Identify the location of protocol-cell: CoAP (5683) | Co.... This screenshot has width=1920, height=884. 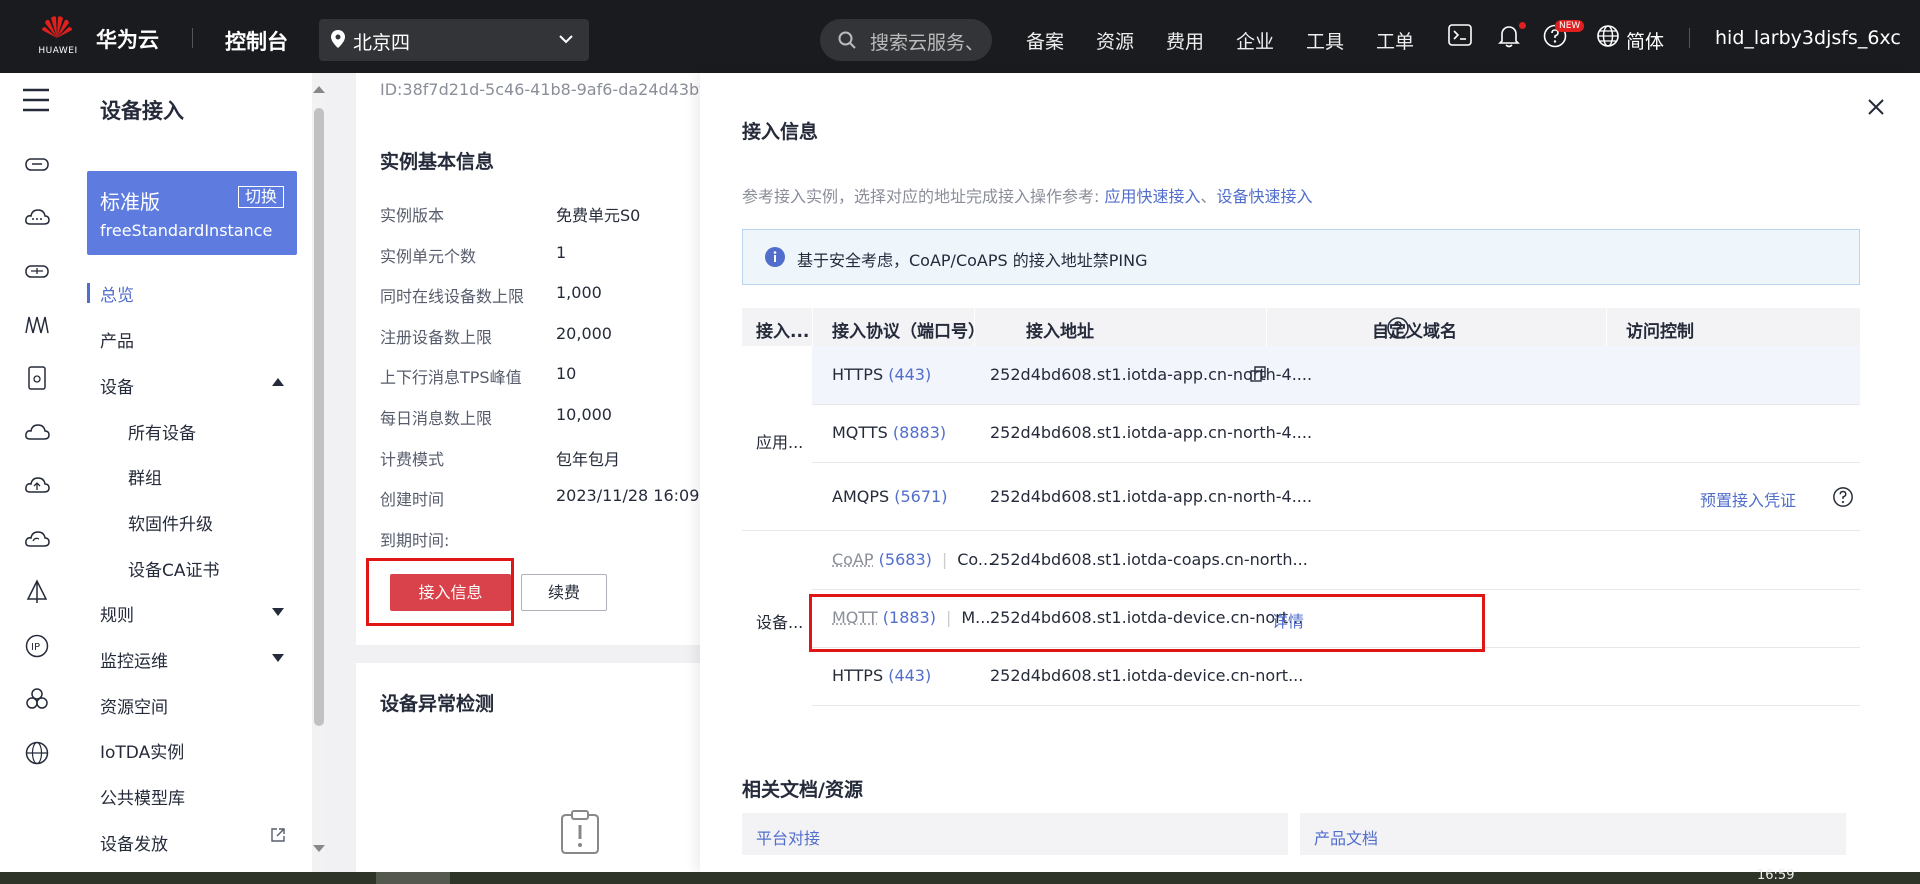
(912, 559).